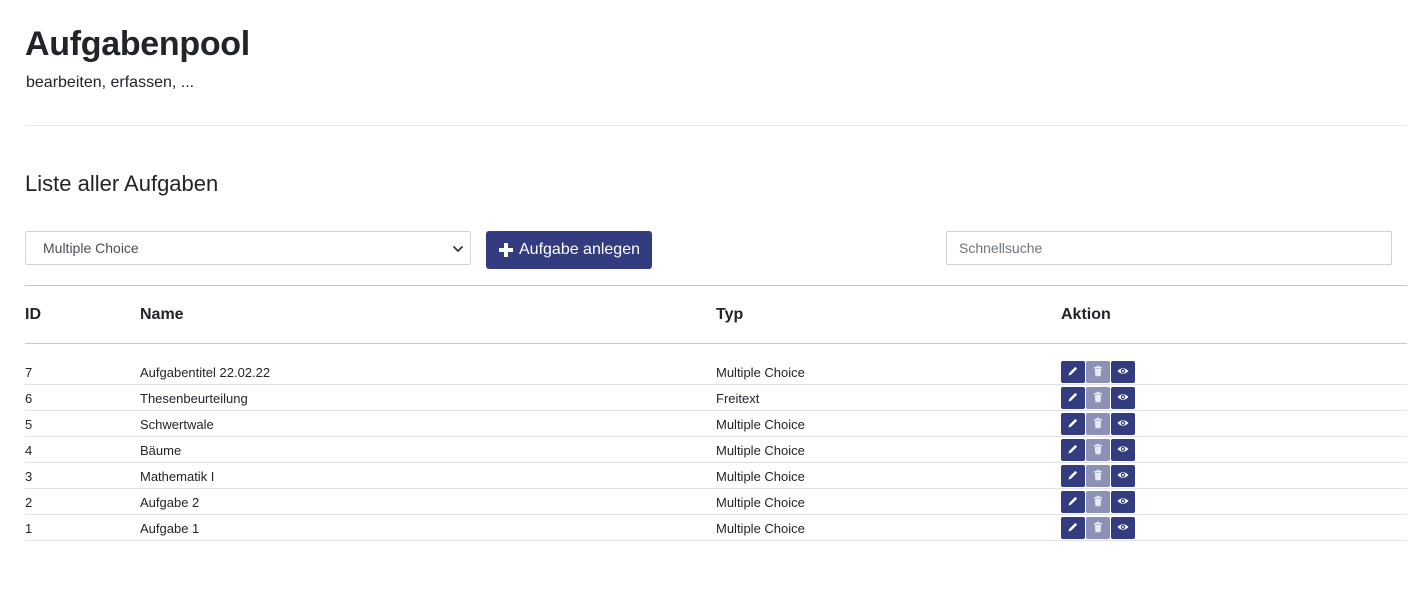  What do you see at coordinates (248, 248) in the screenshot?
I see `type-filter-select: Multiple Choice` at bounding box center [248, 248].